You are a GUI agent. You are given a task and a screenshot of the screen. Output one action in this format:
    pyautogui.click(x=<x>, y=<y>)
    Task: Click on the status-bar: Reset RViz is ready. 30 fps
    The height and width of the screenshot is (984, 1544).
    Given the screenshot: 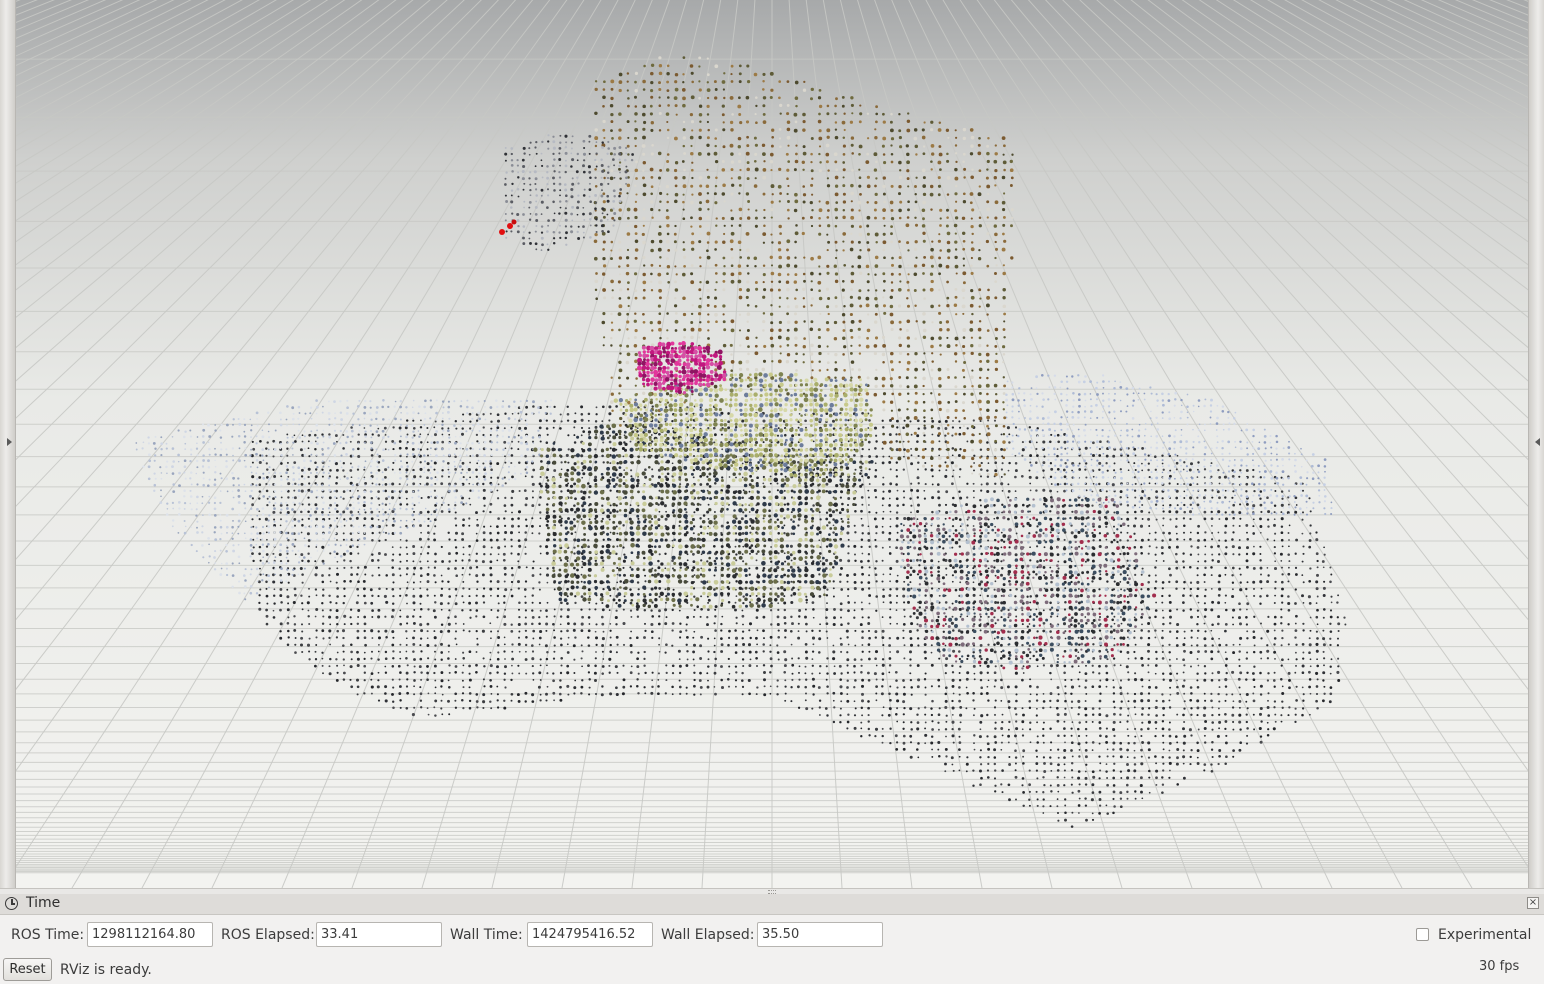 What is the action you would take?
    pyautogui.click(x=772, y=969)
    